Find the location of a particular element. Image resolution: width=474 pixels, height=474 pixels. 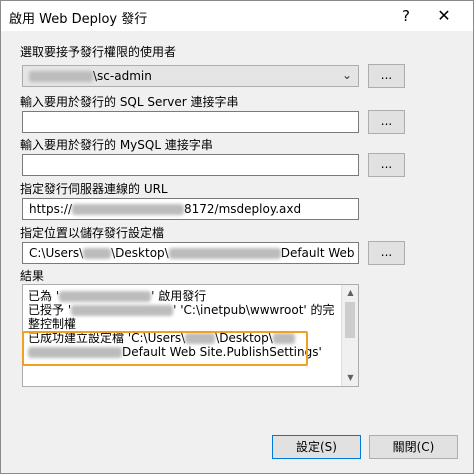

result-line2-prefix: 已授予 ' is located at coordinates (50, 310).